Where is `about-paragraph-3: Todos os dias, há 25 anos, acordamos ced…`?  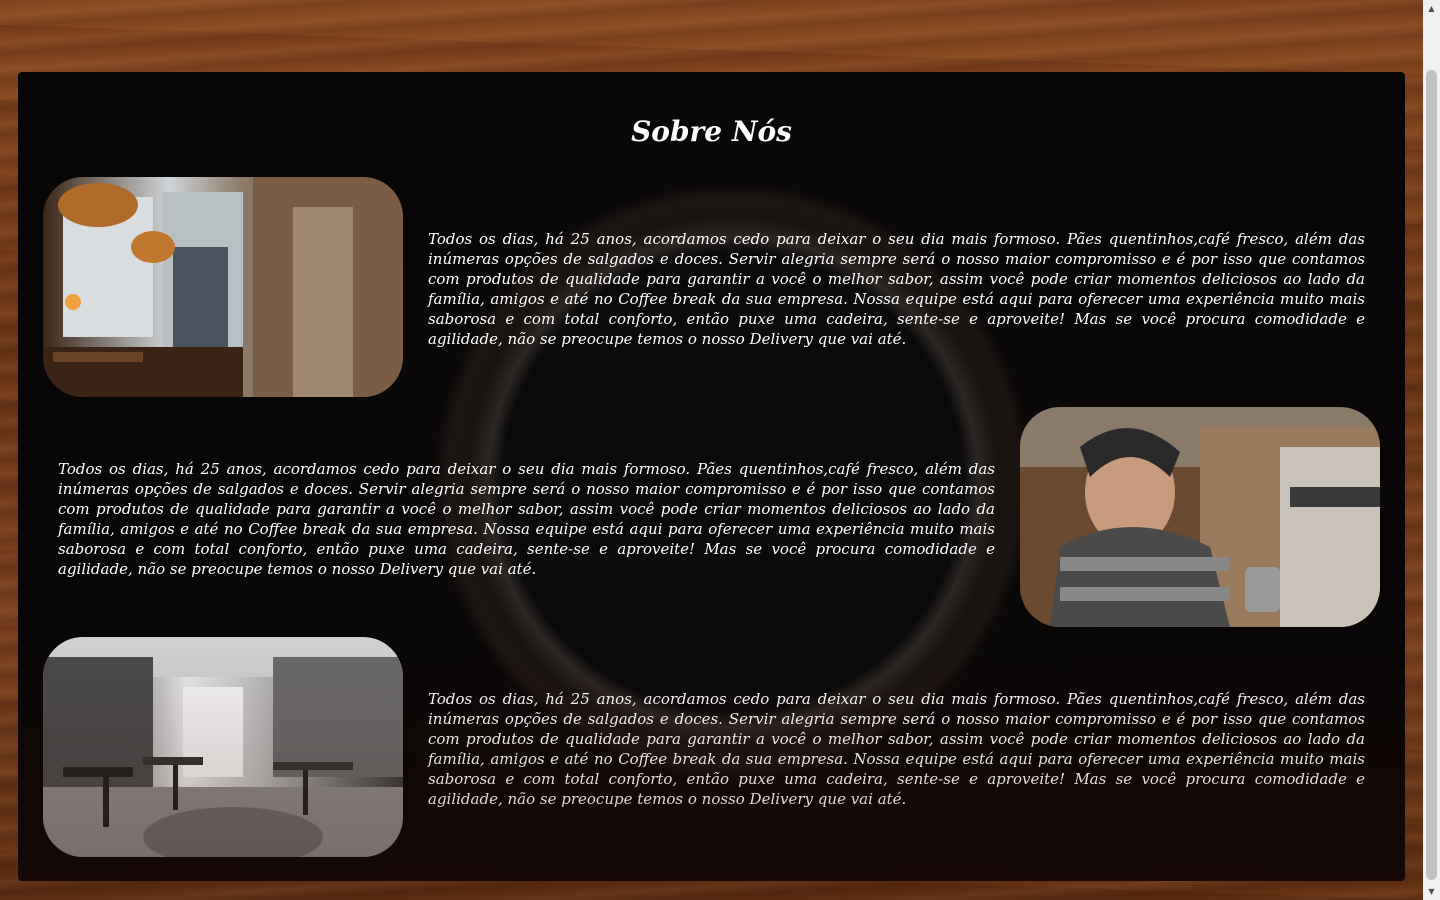
about-paragraph-3: Todos os dias, há 25 anos, acordamos ced… is located at coordinates (896, 749).